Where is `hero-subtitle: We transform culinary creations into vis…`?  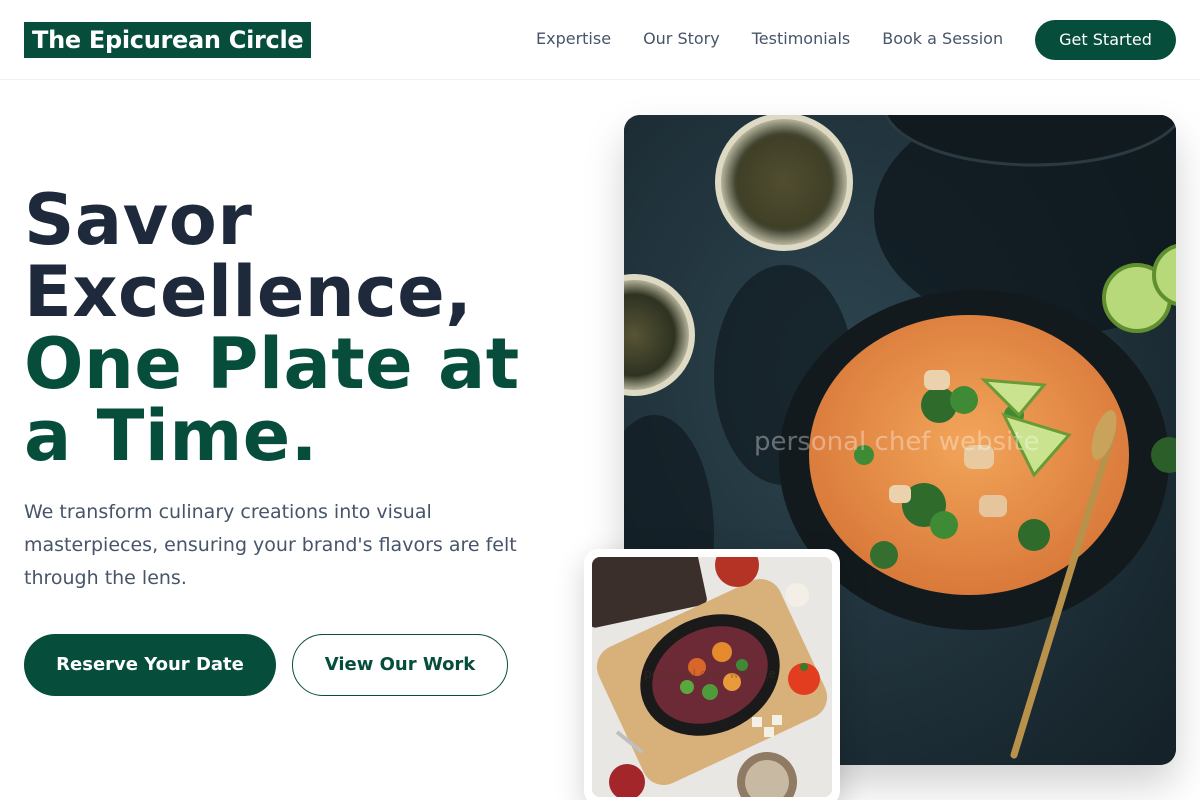 hero-subtitle: We transform culinary creations into vis… is located at coordinates (270, 545).